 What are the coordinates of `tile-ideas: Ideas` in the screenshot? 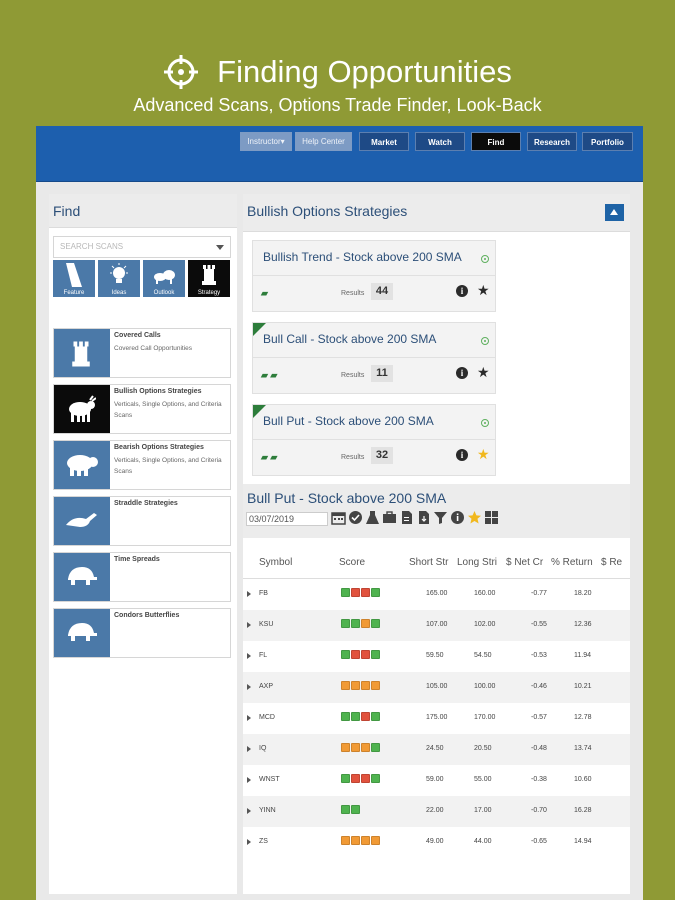 It's located at (119, 278).